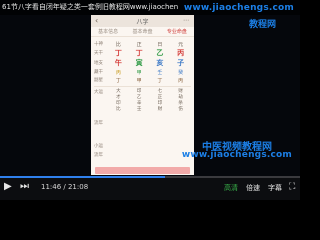  What do you see at coordinates (139, 63) in the screenshot?
I see `cell: 寅` at bounding box center [139, 63].